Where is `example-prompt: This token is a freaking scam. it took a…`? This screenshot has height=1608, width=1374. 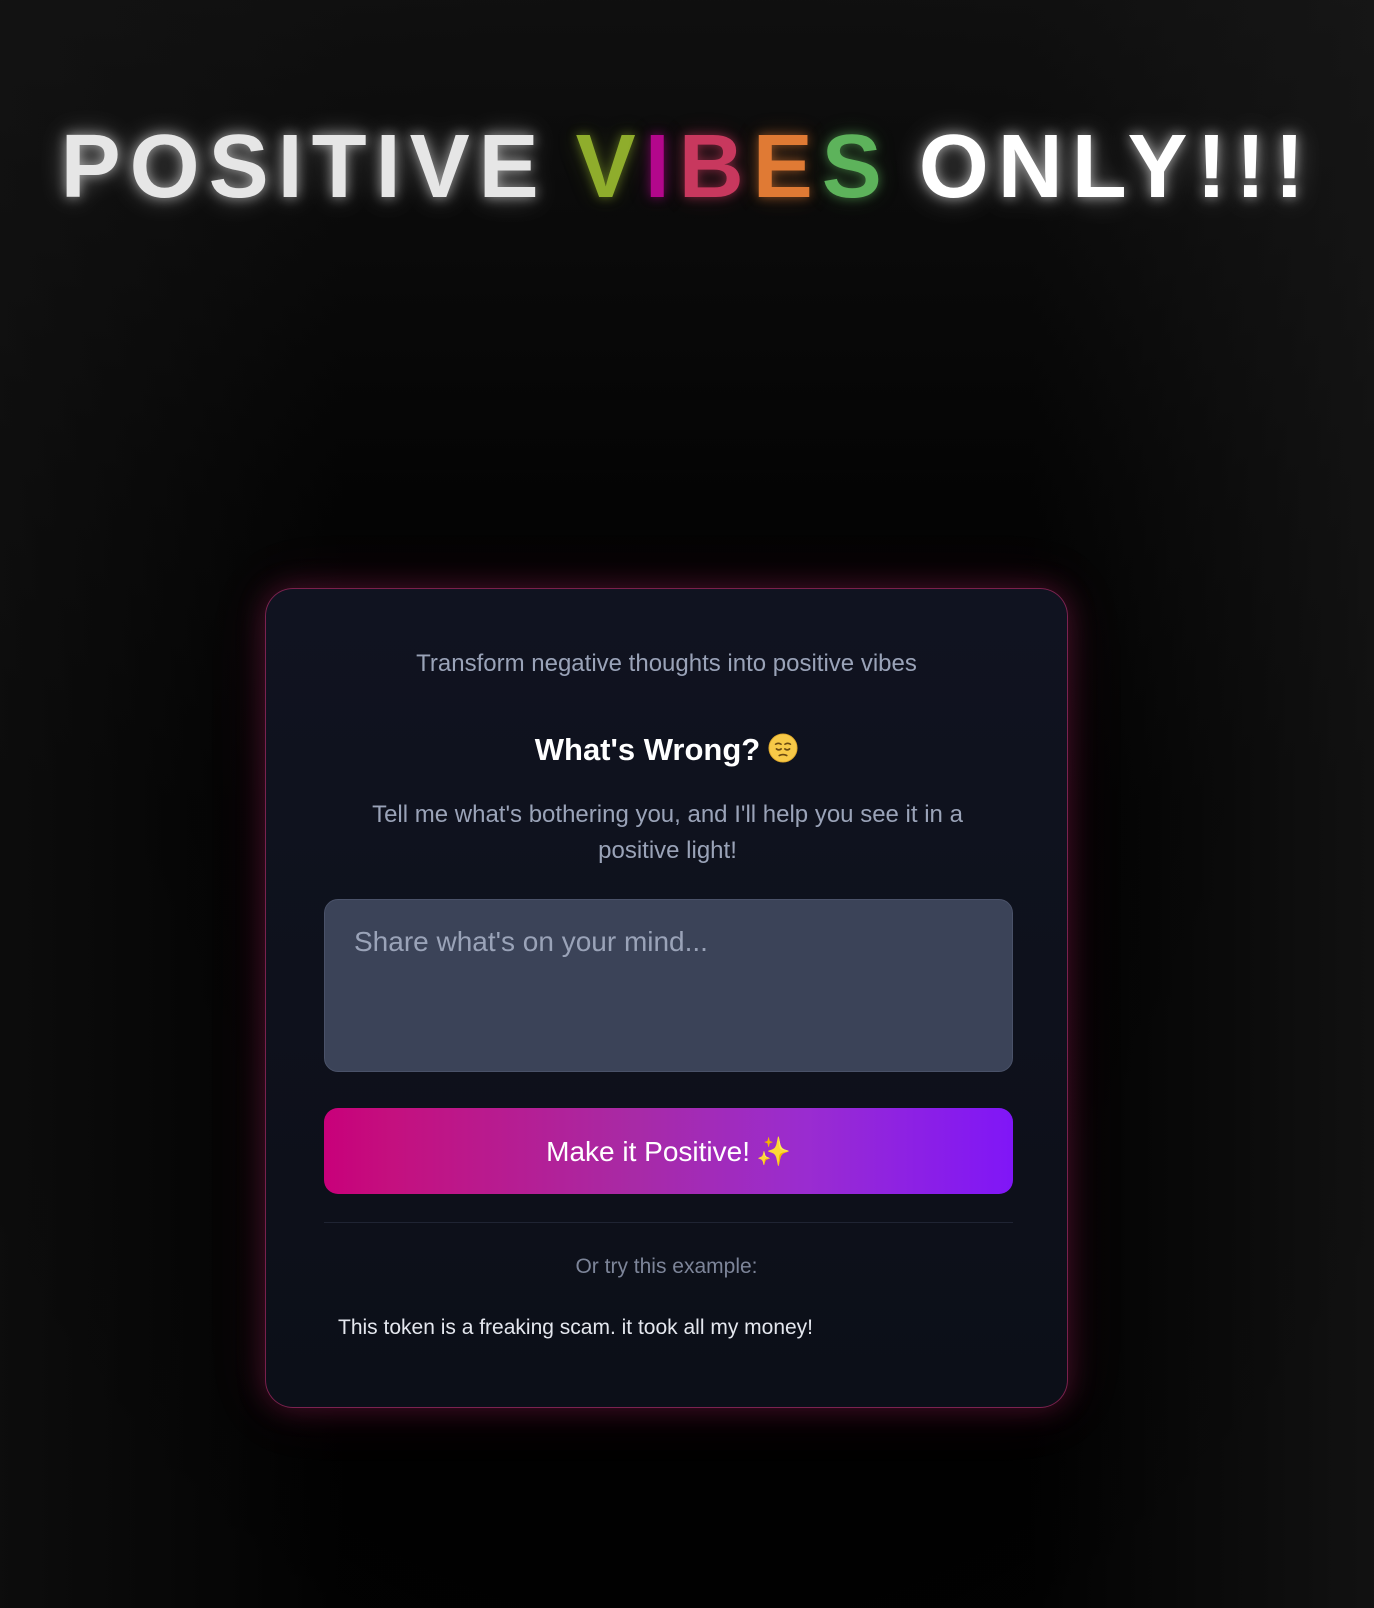 example-prompt: This token is a freaking scam. it took a… is located at coordinates (668, 1328).